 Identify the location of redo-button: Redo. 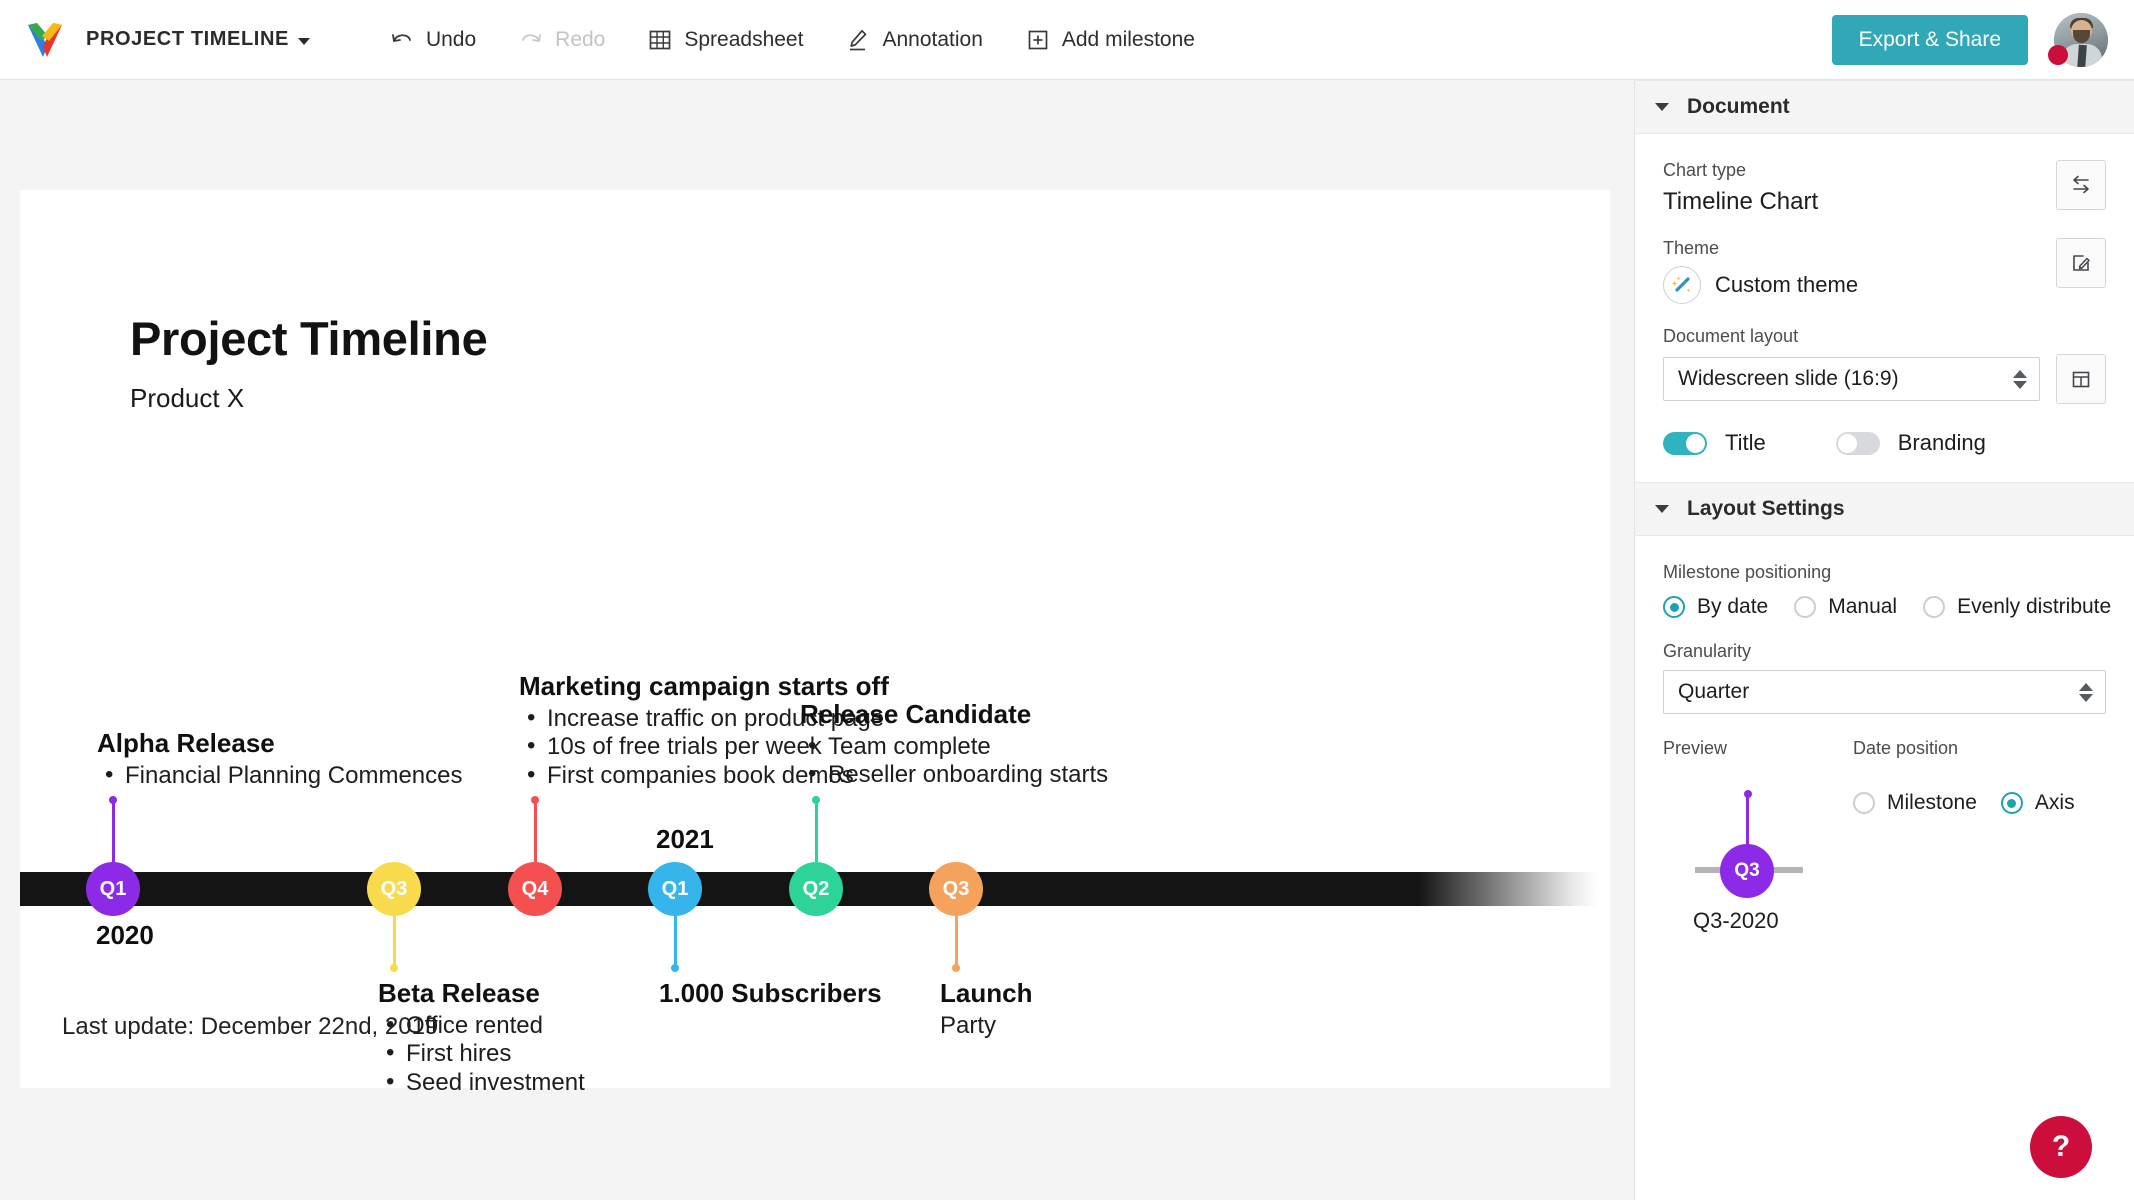
(561, 40).